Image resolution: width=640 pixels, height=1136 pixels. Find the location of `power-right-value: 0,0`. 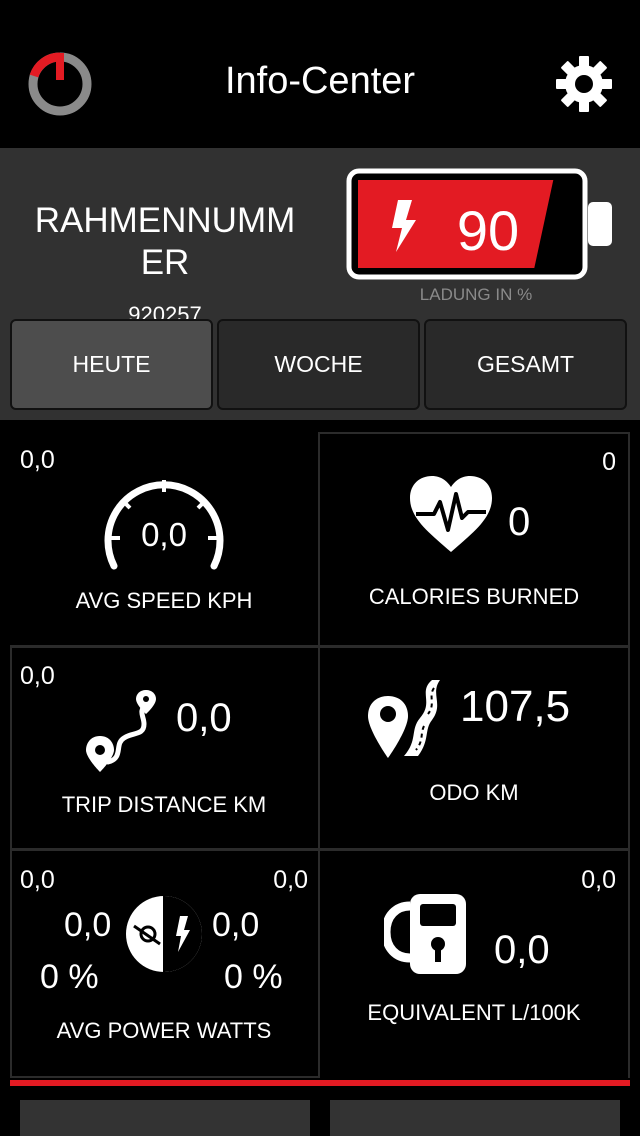

power-right-value: 0,0 is located at coordinates (236, 925).